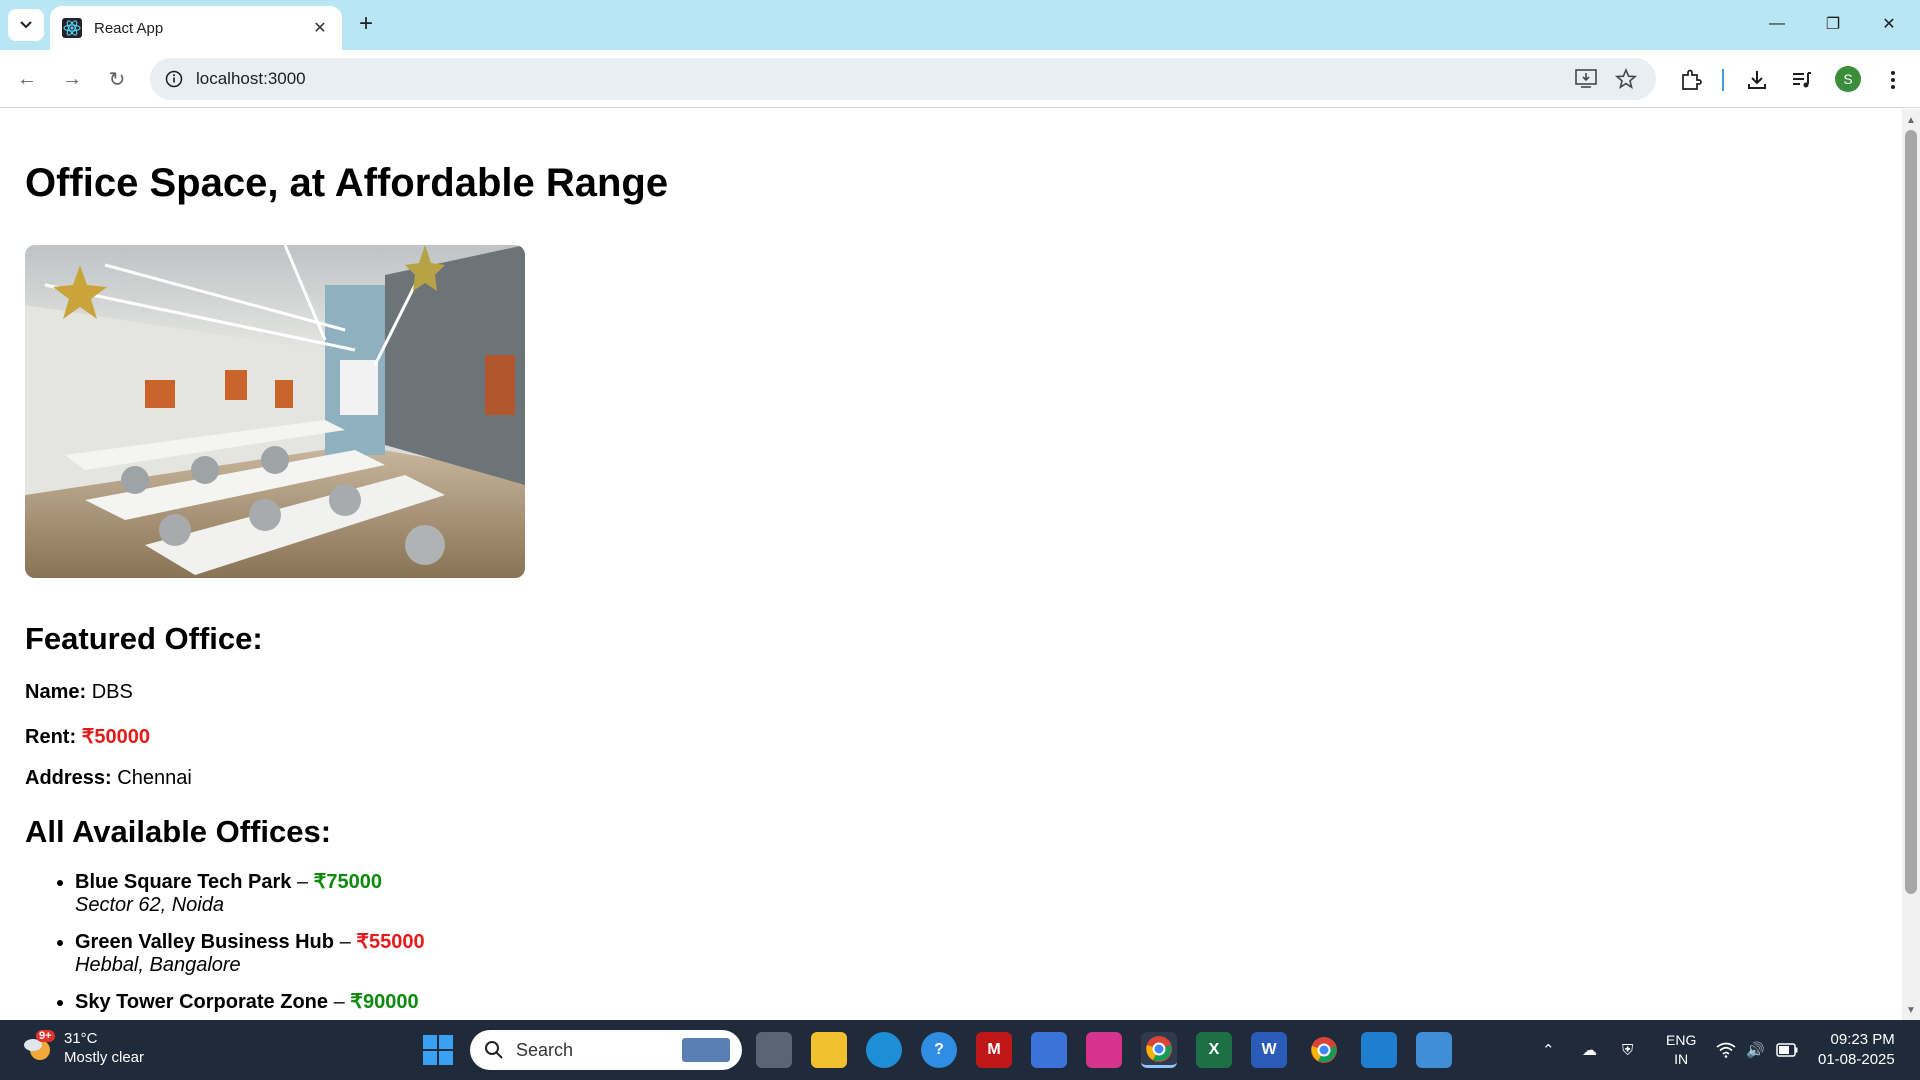 This screenshot has height=1080, width=1920. I want to click on weather-widget: 9+ 31°C Mostly clear, so click(83, 1048).